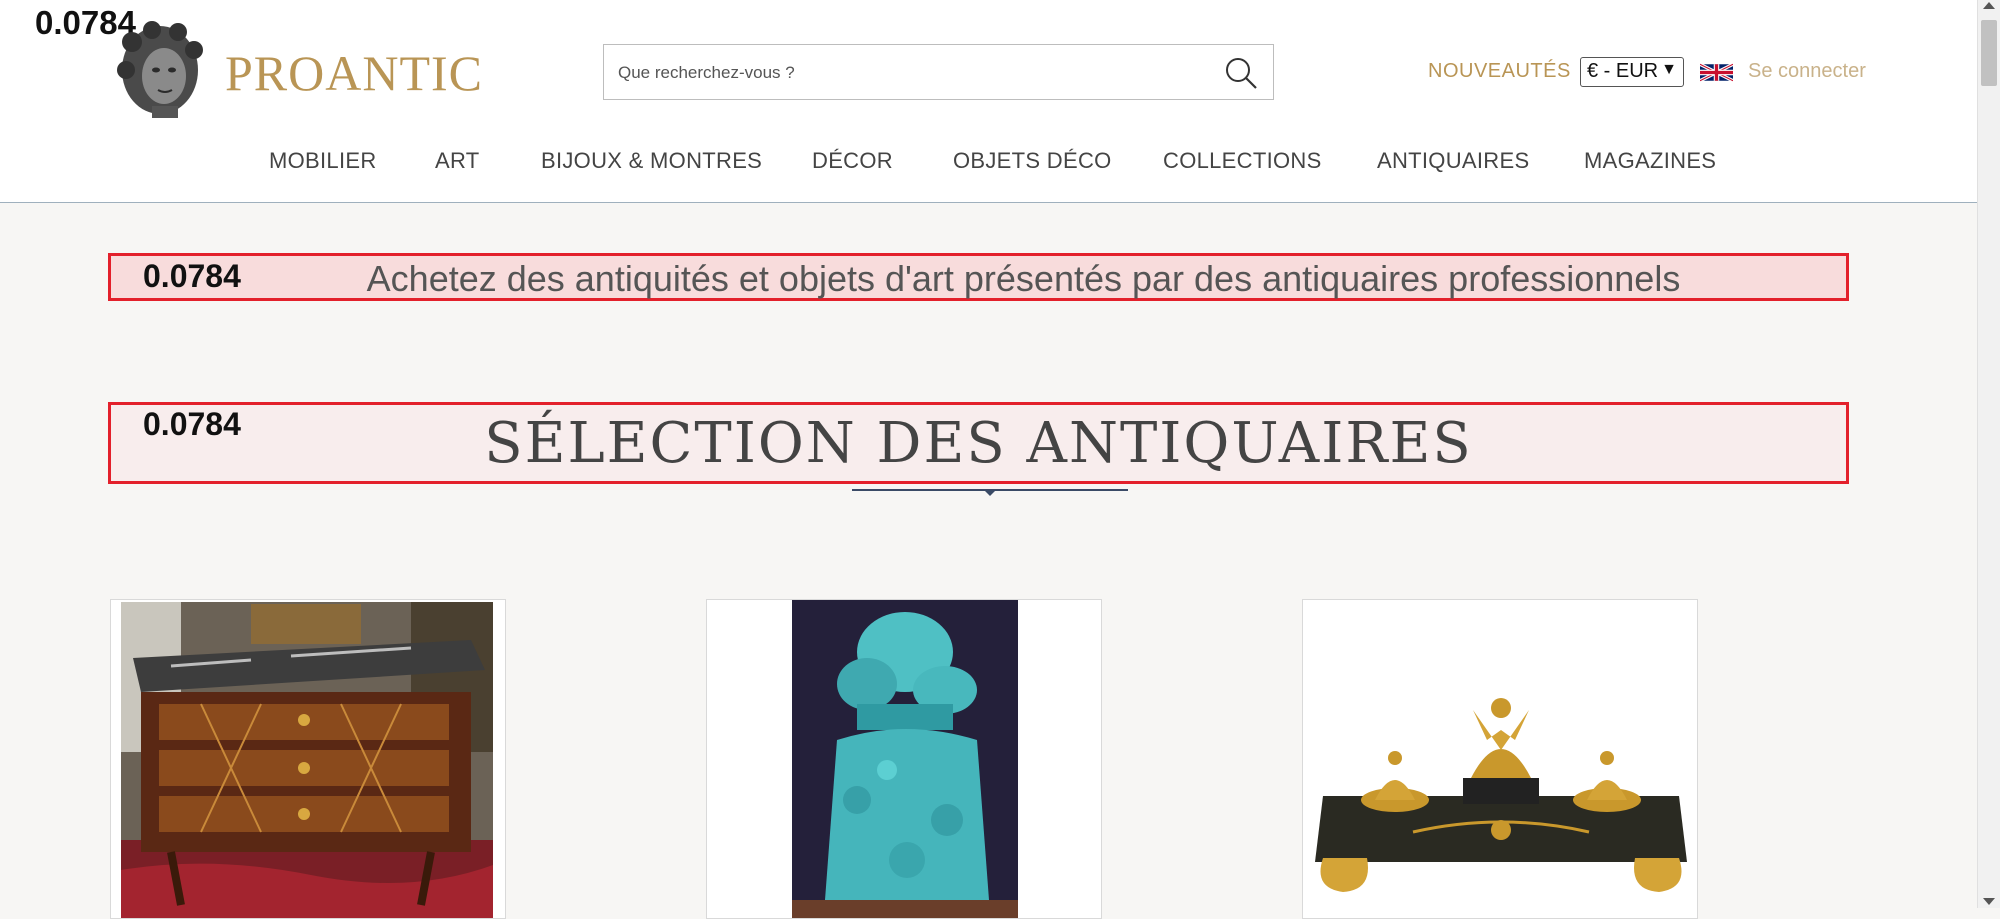 Image resolution: width=2000 pixels, height=919 pixels. What do you see at coordinates (1032, 161) in the screenshot?
I see `nav-item-objets-deco: OBJETS DÉCO` at bounding box center [1032, 161].